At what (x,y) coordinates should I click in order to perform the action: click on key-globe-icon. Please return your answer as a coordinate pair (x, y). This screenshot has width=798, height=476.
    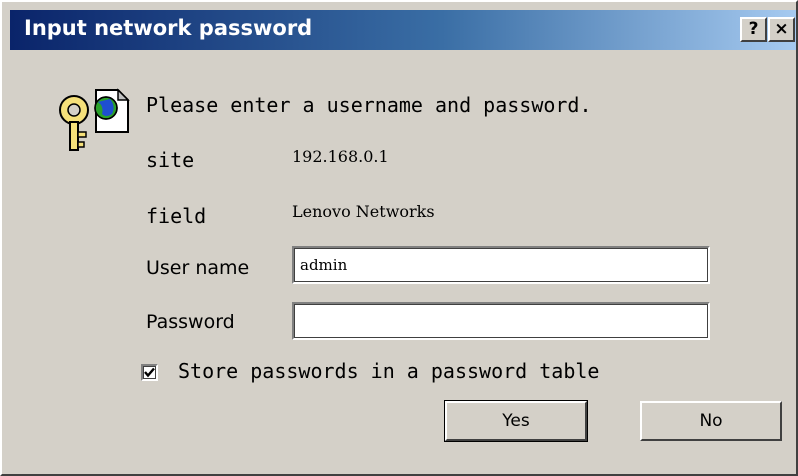
    Looking at the image, I should click on (94, 119).